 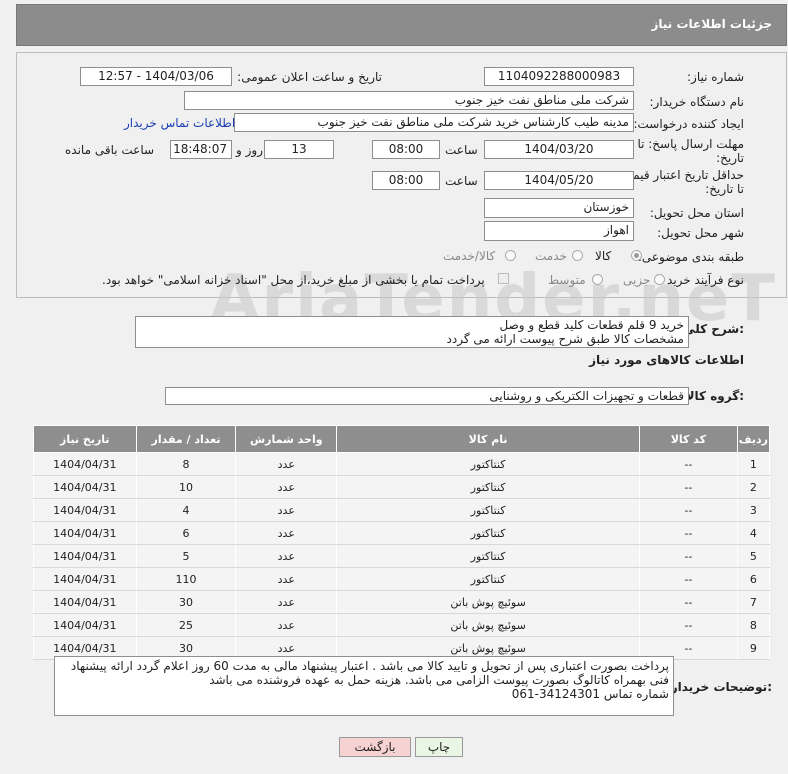 What do you see at coordinates (597, 279) in the screenshot?
I see `process-medium-radio` at bounding box center [597, 279].